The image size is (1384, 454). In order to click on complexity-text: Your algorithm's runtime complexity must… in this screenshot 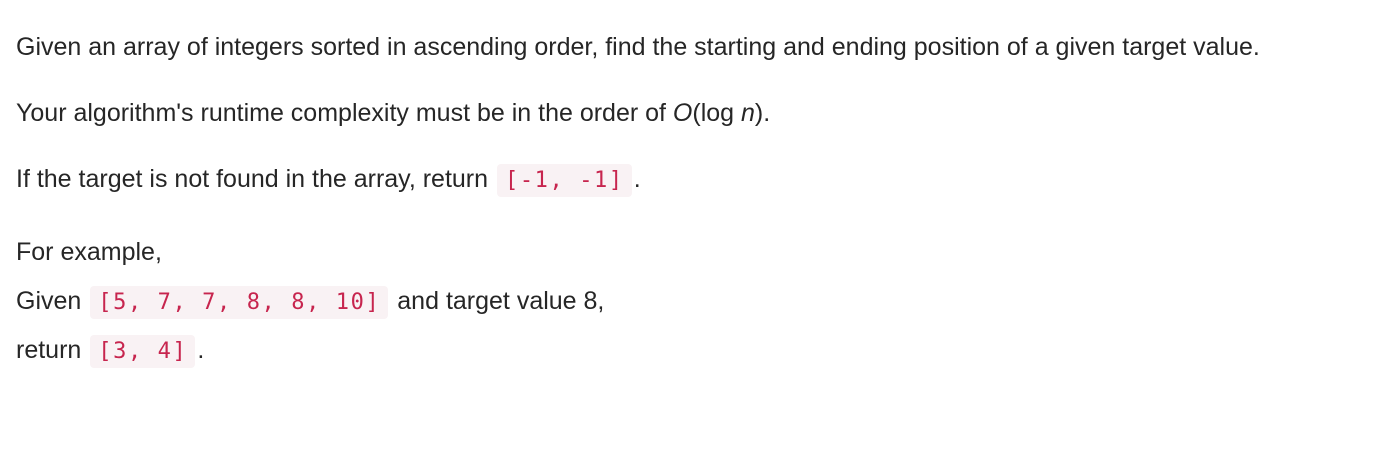, I will do `click(344, 113)`.